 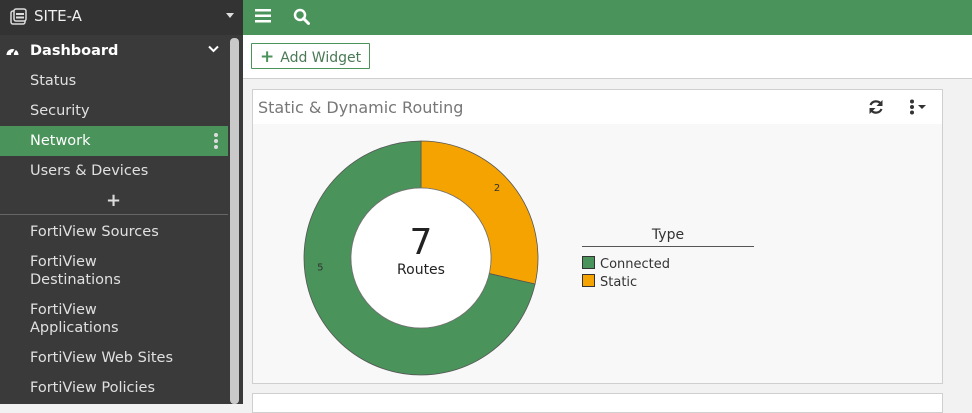 I want to click on sidebar-item-users-devices: Users & Devices, so click(x=114, y=171).